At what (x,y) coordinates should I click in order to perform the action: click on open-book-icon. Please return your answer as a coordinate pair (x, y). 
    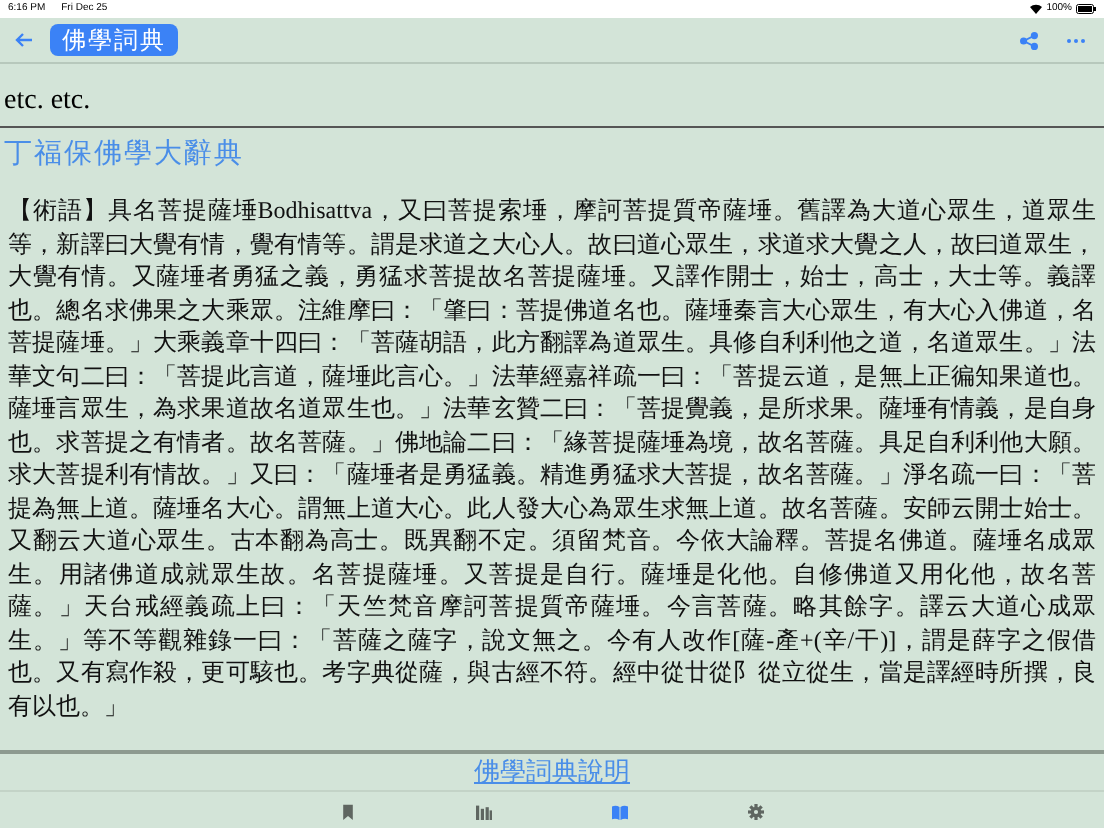
    Looking at the image, I should click on (620, 811).